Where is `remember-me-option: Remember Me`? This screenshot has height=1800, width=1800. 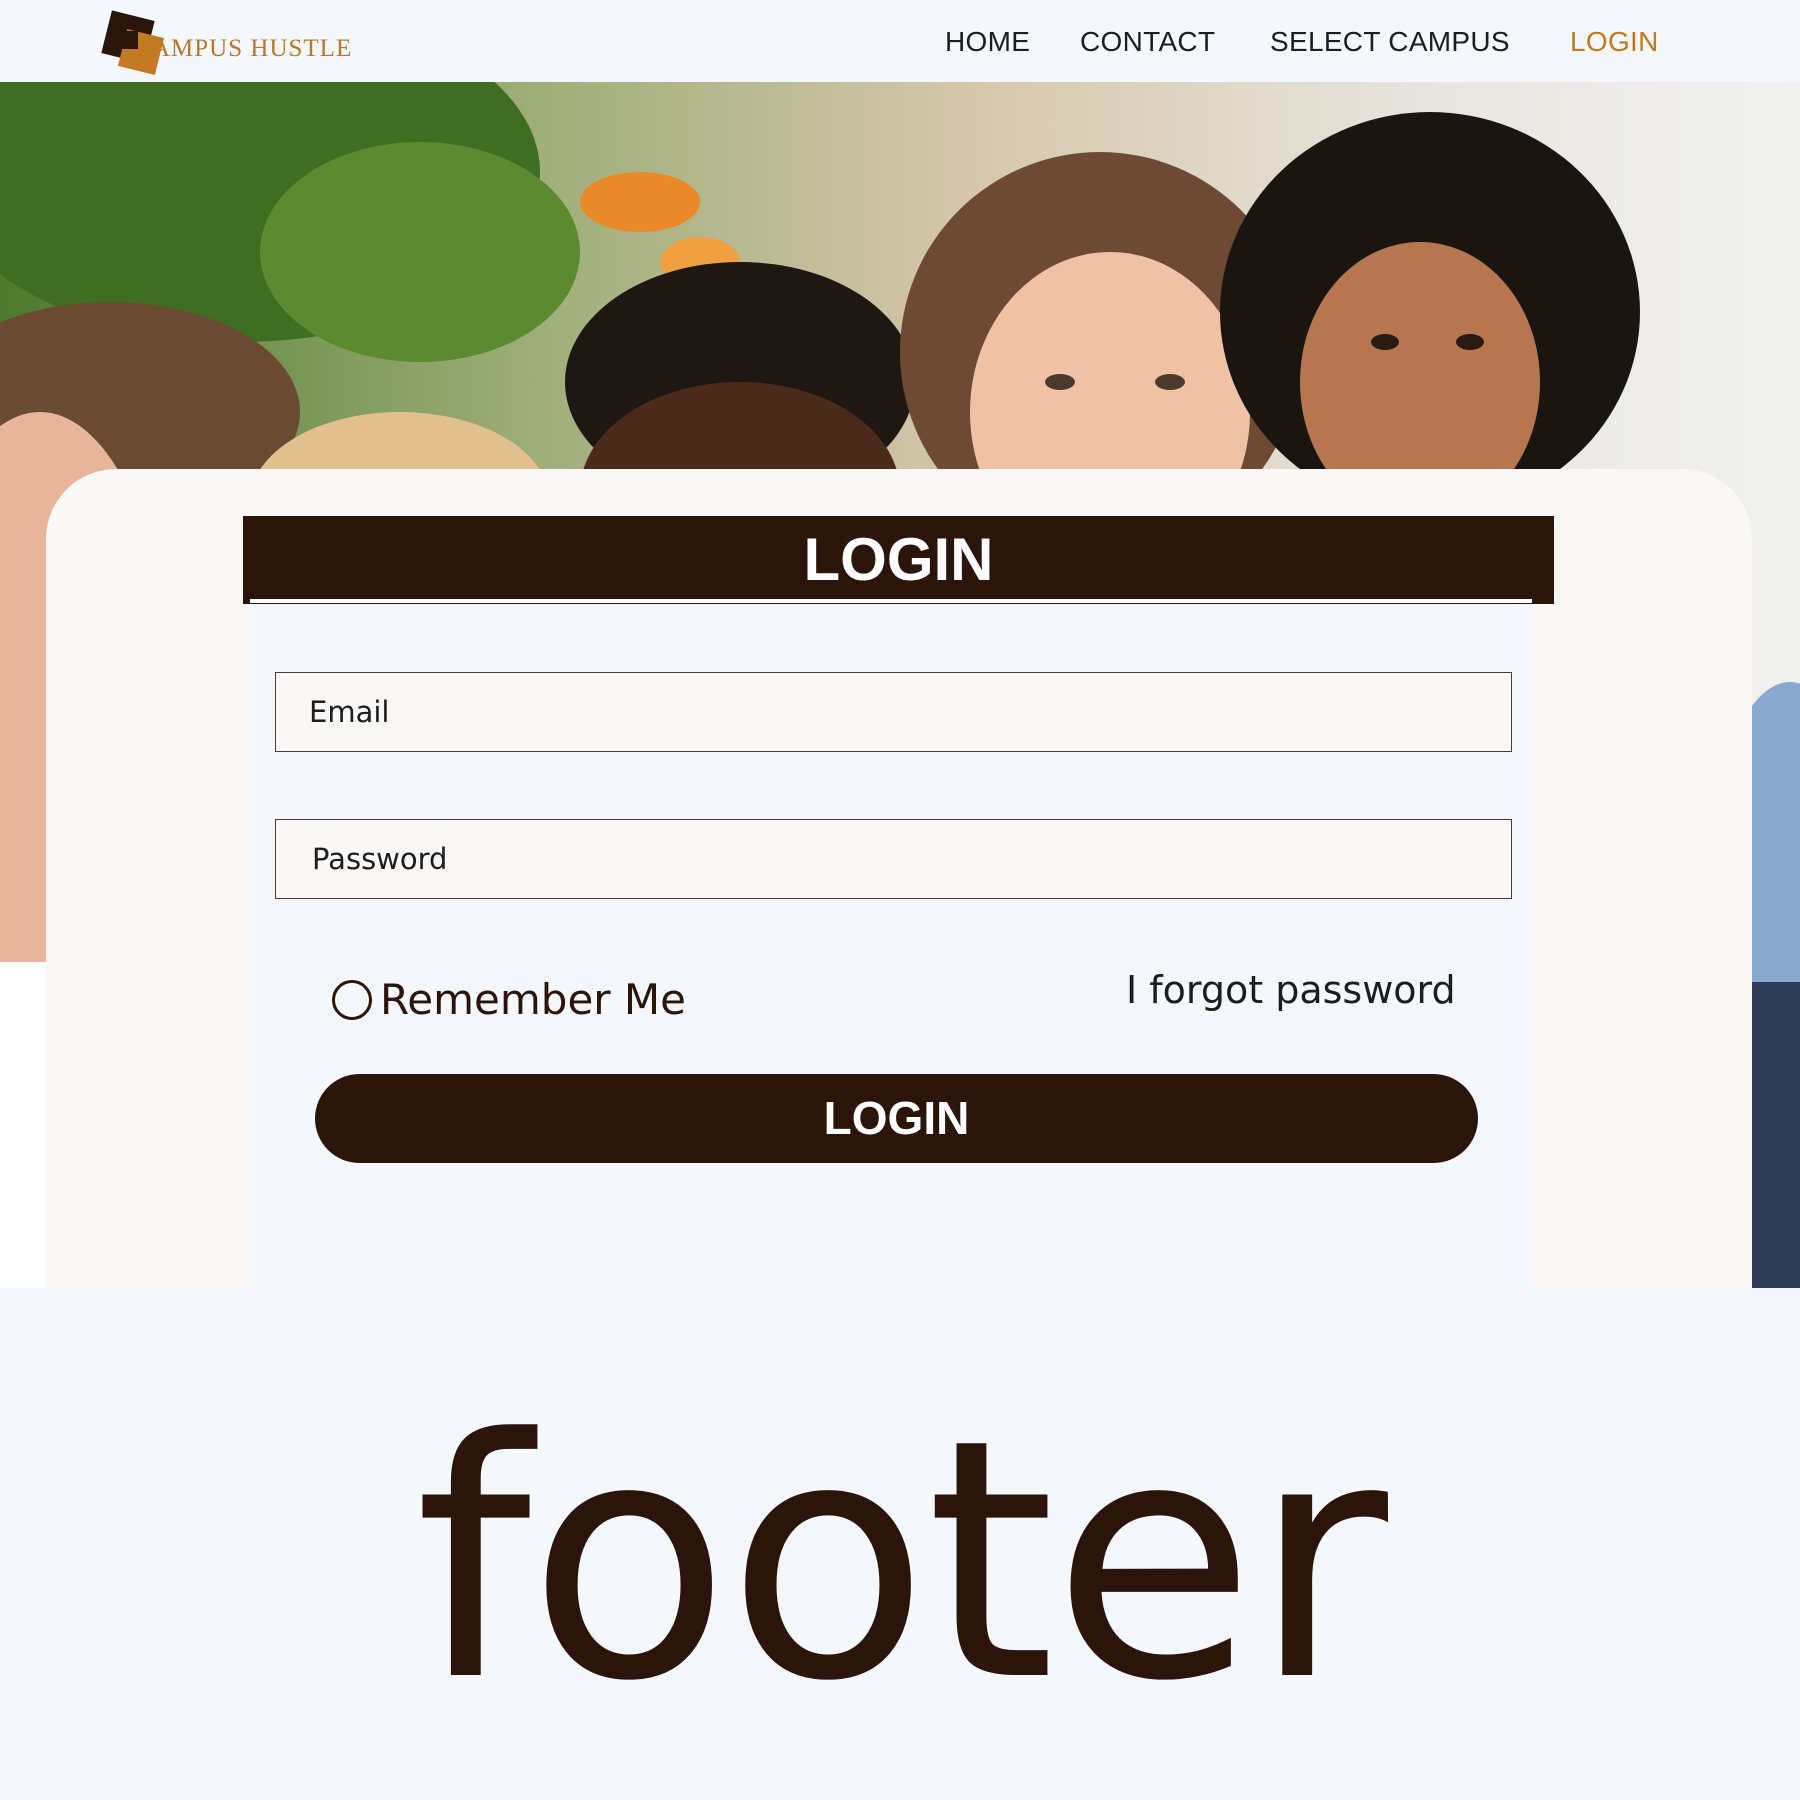 remember-me-option: Remember Me is located at coordinates (509, 999).